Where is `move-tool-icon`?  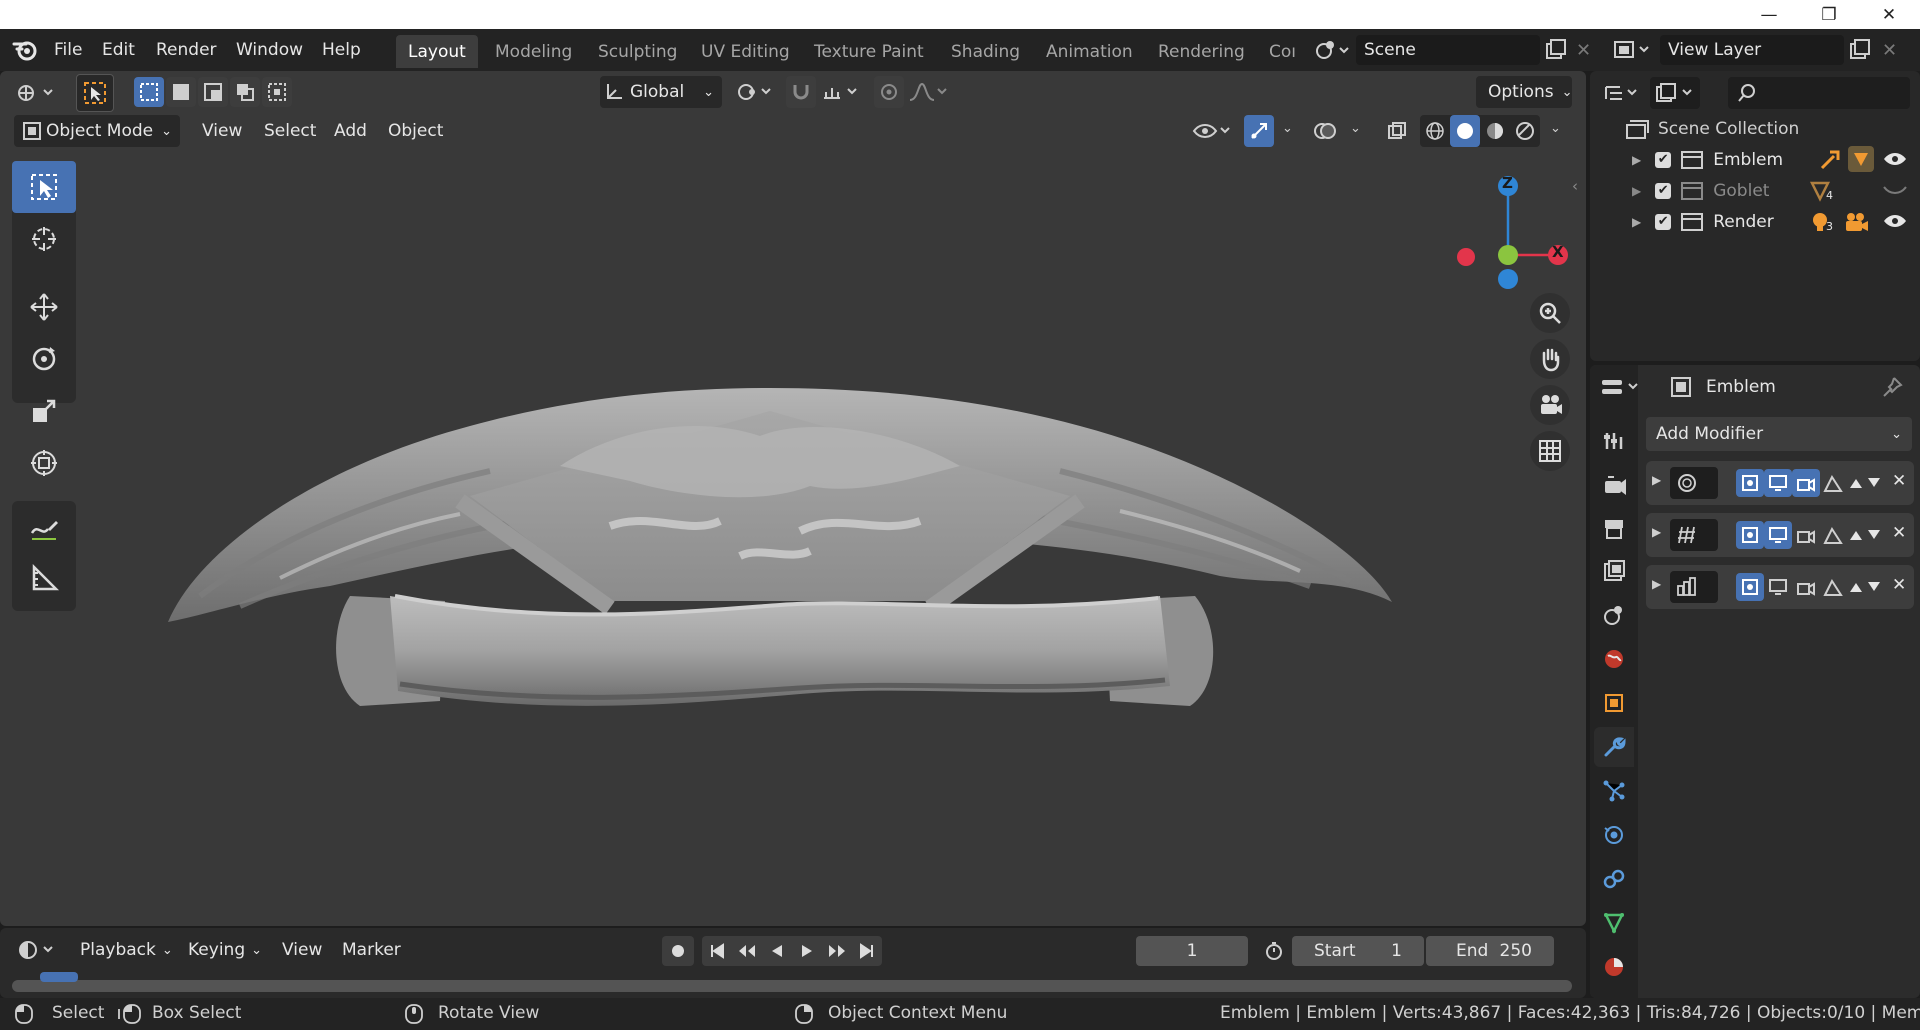 move-tool-icon is located at coordinates (44, 307).